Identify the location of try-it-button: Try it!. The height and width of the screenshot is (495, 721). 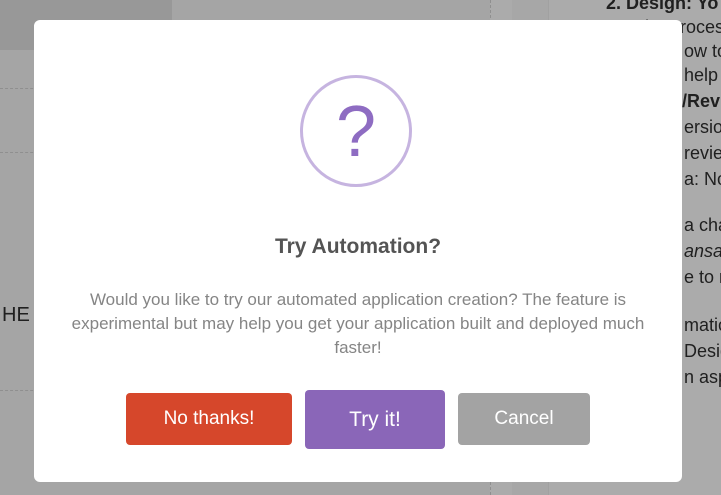
(375, 419).